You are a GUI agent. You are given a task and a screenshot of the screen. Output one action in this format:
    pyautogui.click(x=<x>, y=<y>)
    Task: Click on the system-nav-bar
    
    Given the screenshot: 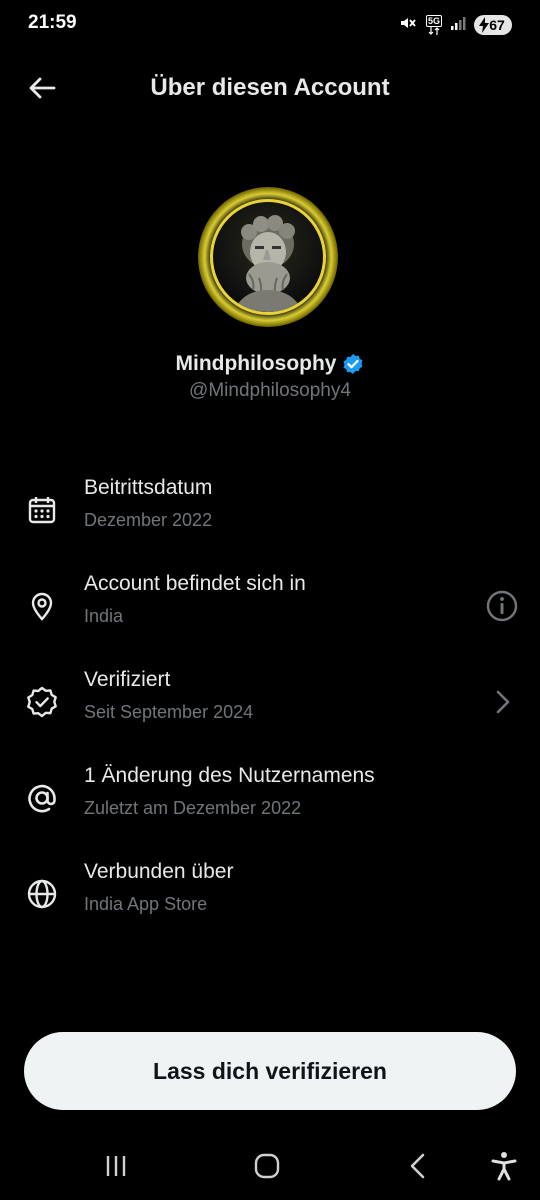 What is the action you would take?
    pyautogui.click(x=270, y=1165)
    